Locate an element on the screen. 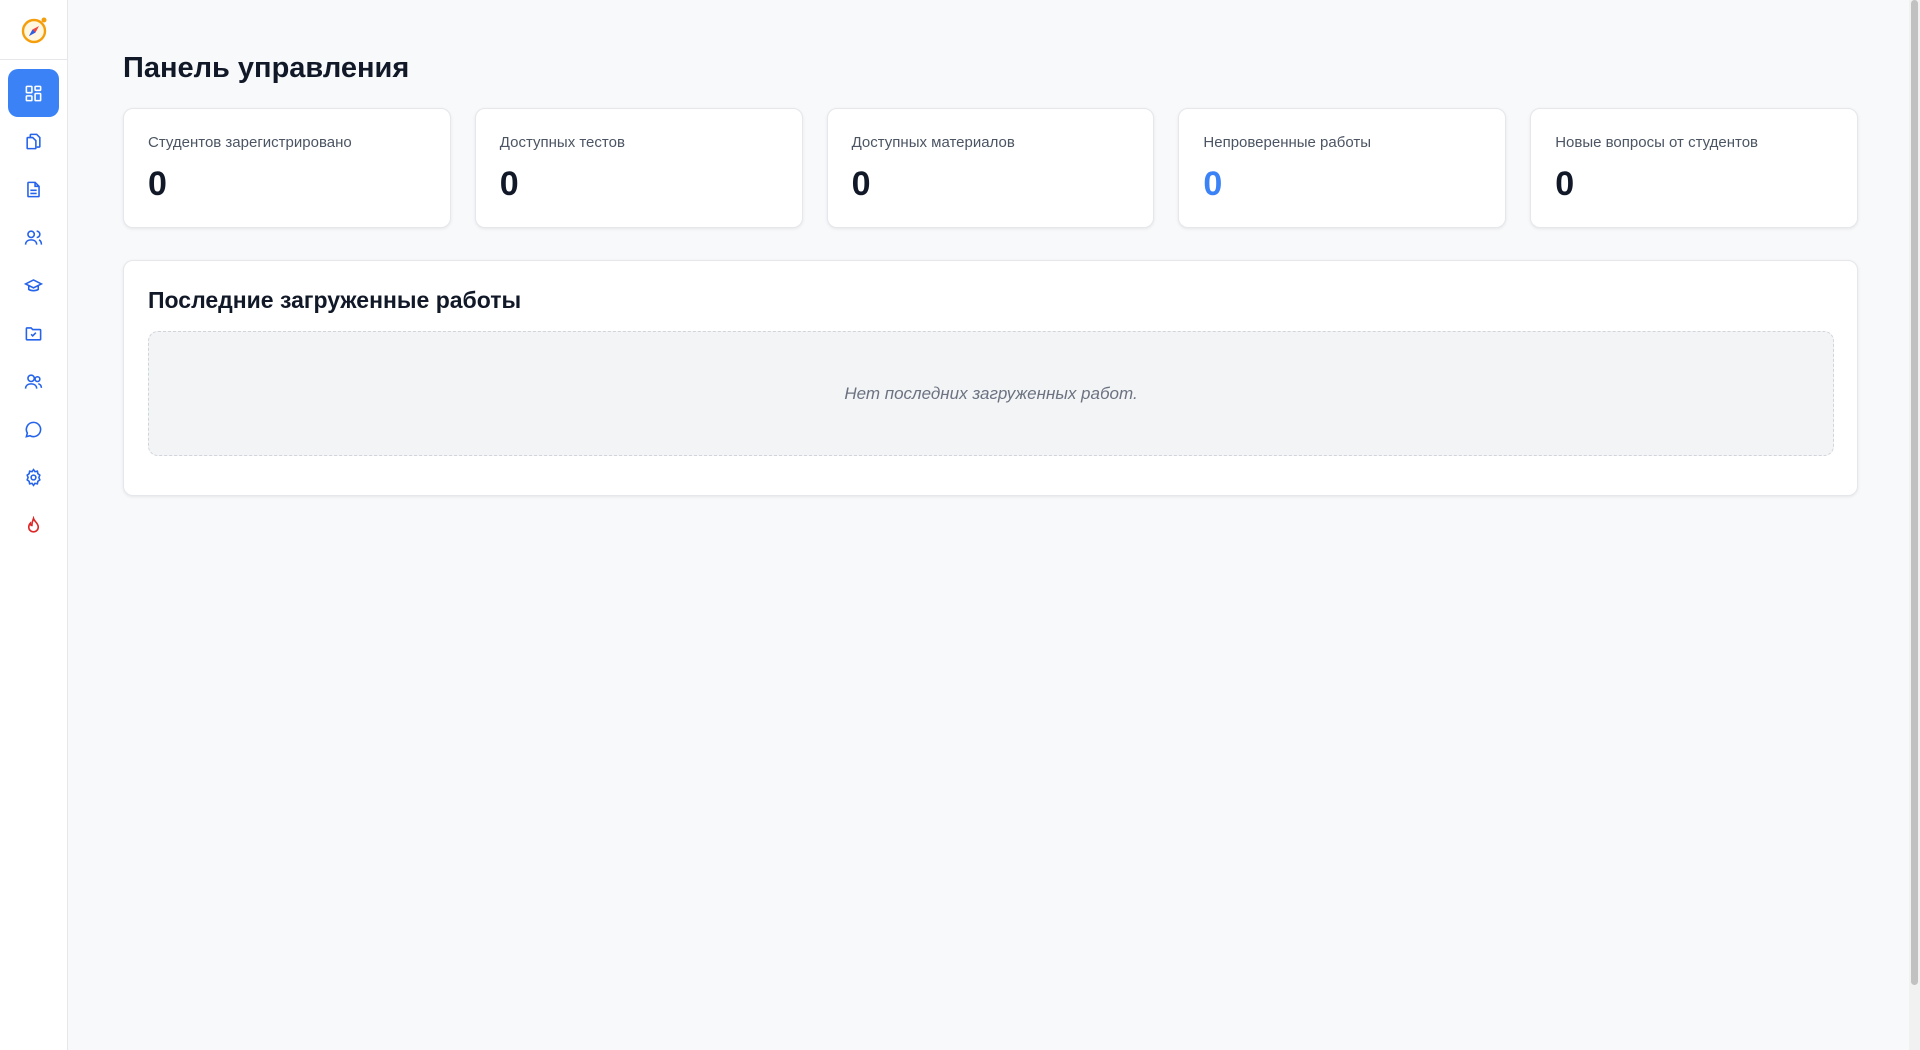 The image size is (1920, 1050). flame-icon is located at coordinates (33, 524).